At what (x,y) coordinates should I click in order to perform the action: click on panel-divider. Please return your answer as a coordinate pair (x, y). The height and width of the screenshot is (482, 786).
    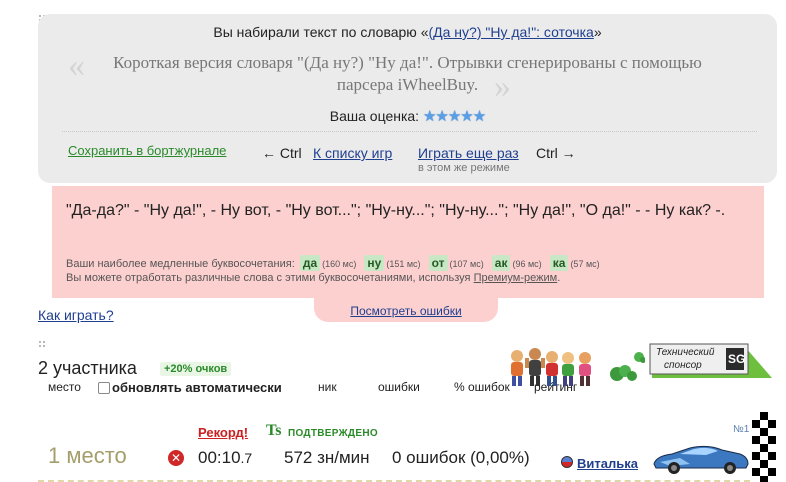
    Looking at the image, I should click on (409, 131).